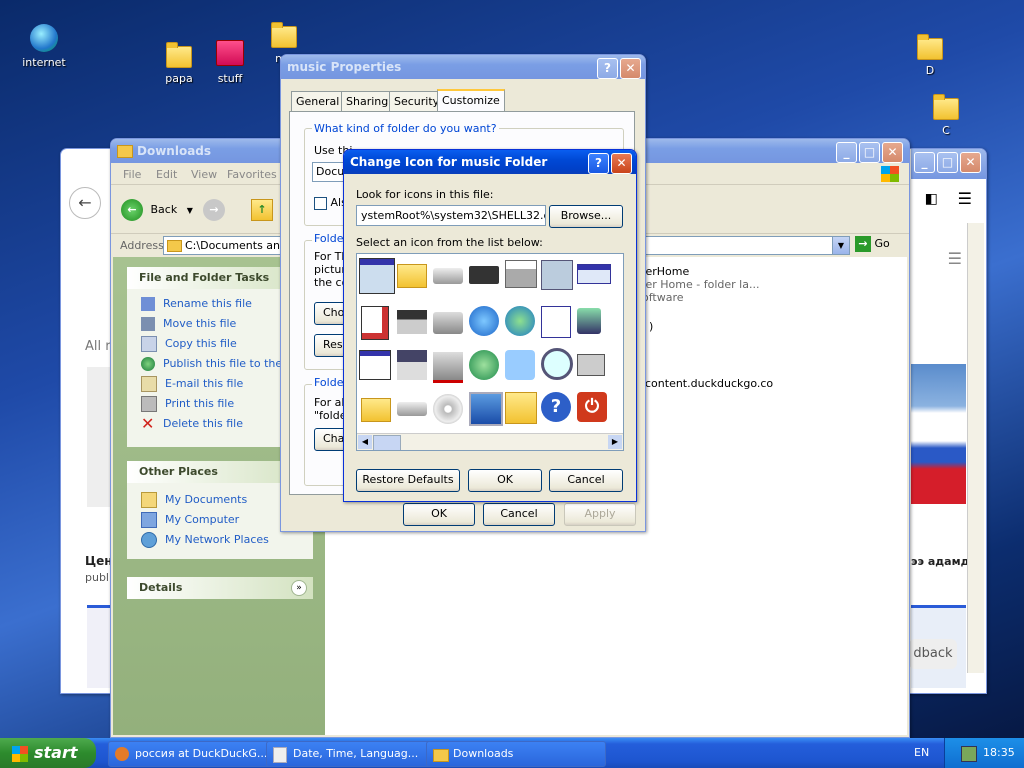 This screenshot has height=768, width=1024. I want to click on globe-monitor-icon, so click(520, 321).